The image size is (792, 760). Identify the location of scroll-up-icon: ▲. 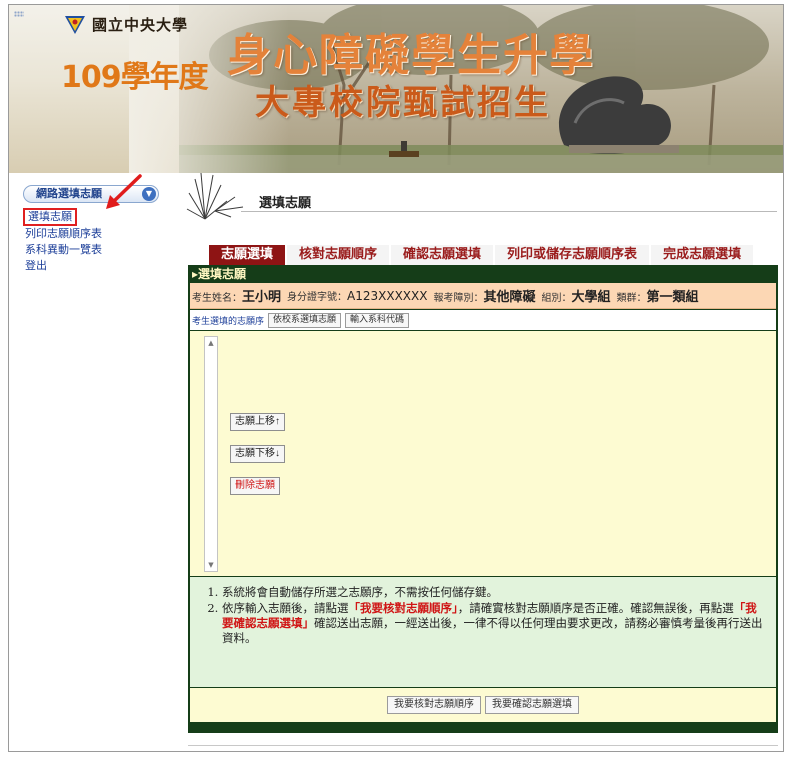
(211, 343).